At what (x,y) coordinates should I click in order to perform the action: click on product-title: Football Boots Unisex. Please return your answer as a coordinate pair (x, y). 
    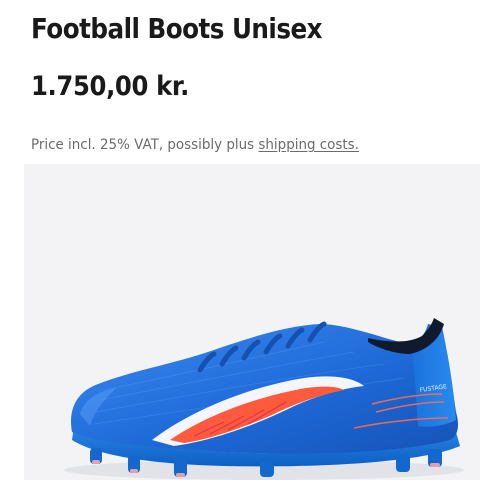
    Looking at the image, I should click on (177, 28).